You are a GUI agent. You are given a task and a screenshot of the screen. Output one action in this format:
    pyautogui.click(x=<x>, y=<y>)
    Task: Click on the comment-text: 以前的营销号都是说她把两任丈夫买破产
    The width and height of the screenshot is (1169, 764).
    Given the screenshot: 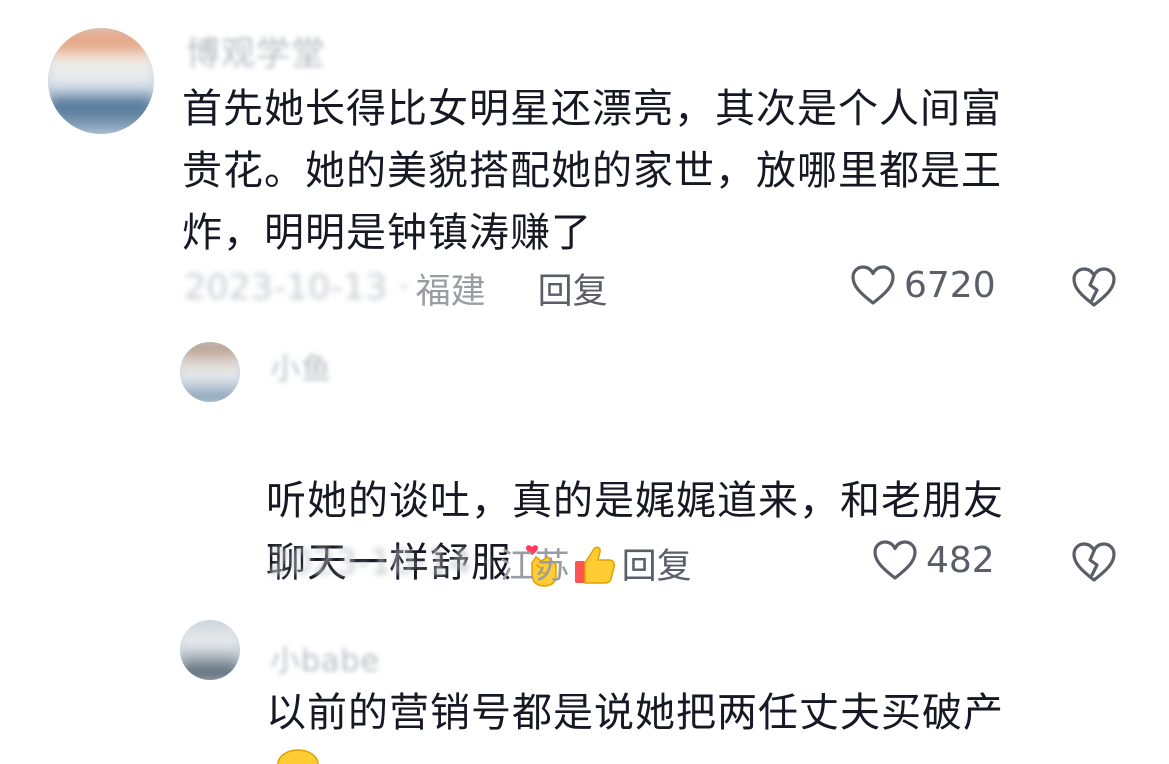 What is the action you would take?
    pyautogui.click(x=635, y=713)
    